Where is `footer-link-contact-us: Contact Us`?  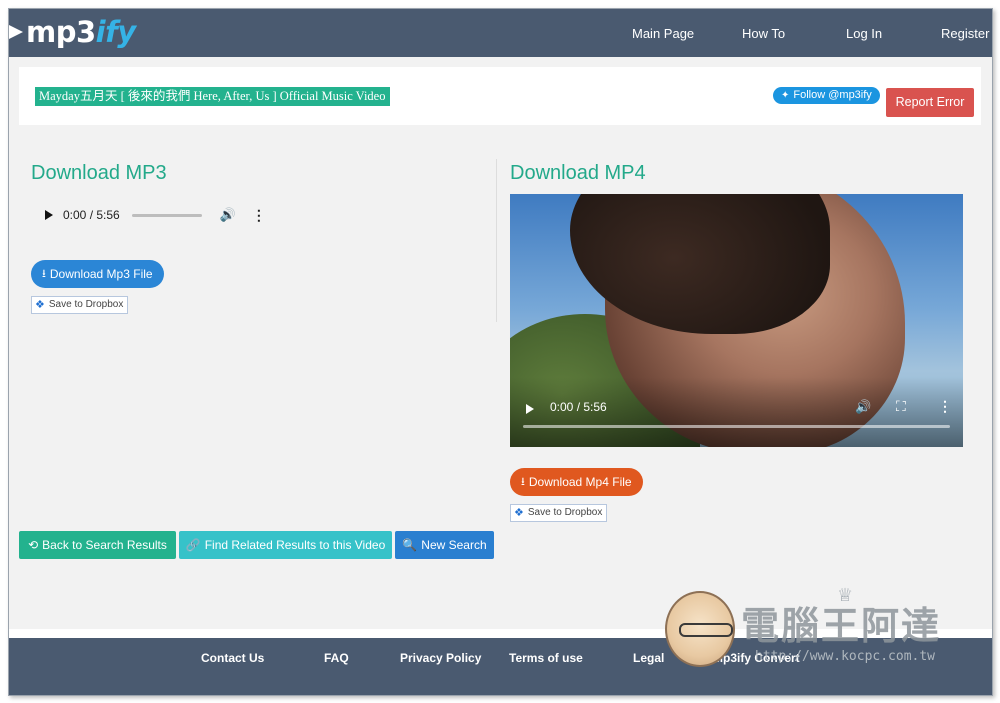 footer-link-contact-us: Contact Us is located at coordinates (232, 658).